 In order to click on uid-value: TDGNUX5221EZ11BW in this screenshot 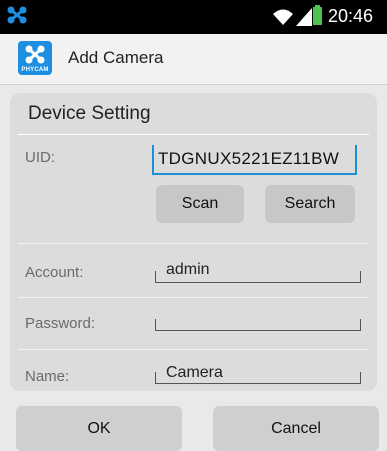, I will do `click(249, 158)`.